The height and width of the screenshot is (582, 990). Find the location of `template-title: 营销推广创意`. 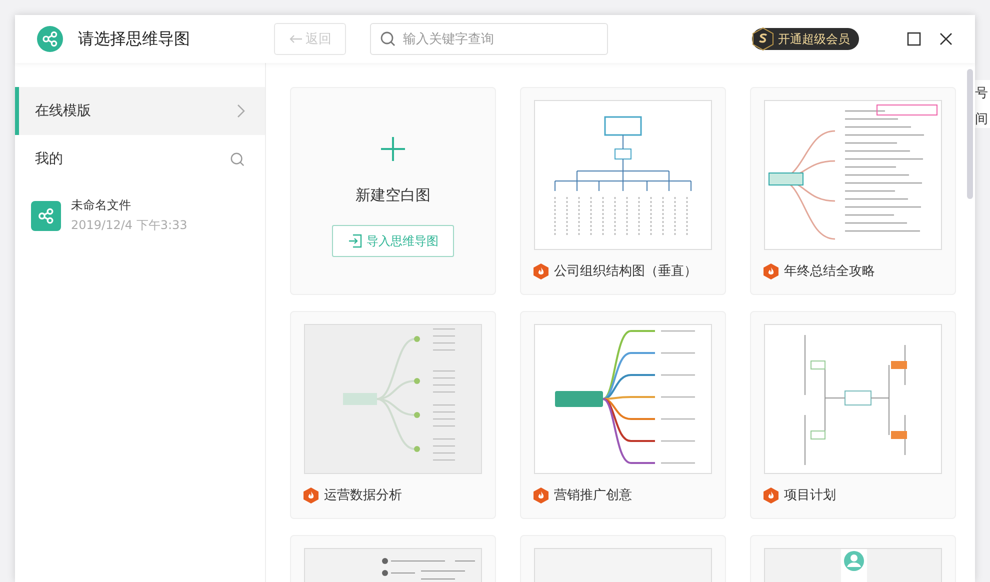

template-title: 营销推广创意 is located at coordinates (593, 495).